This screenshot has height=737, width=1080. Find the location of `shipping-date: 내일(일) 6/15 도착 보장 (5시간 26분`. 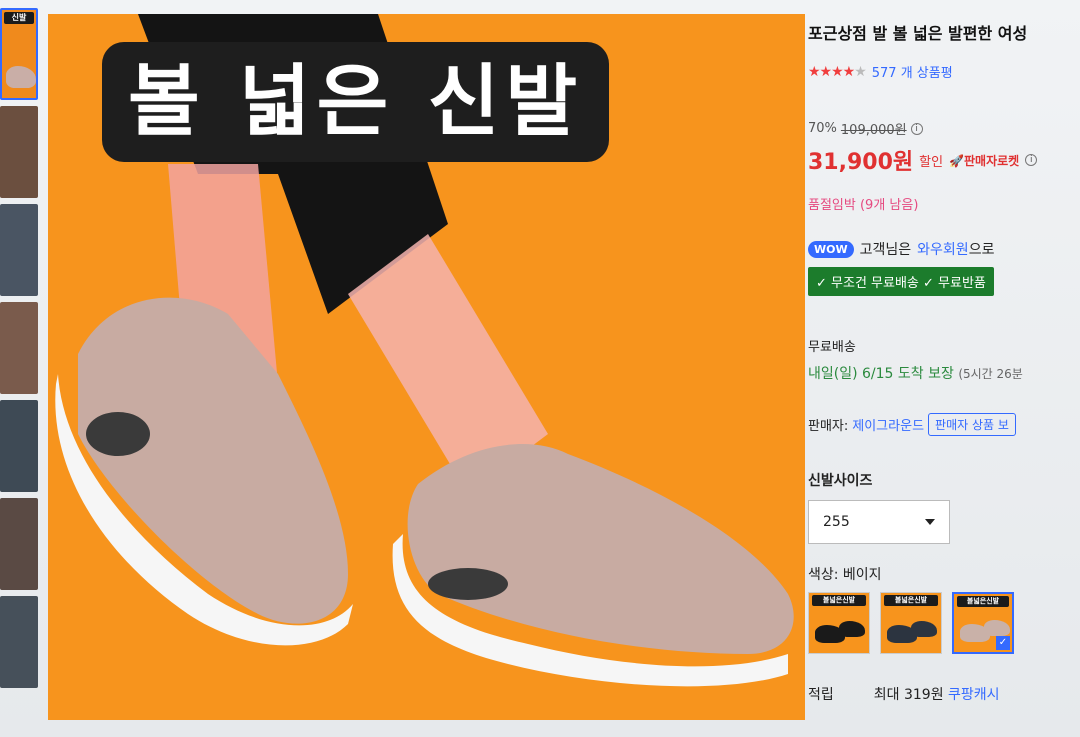

shipping-date: 내일(일) 6/15 도착 보장 (5시간 26분 is located at coordinates (944, 373).